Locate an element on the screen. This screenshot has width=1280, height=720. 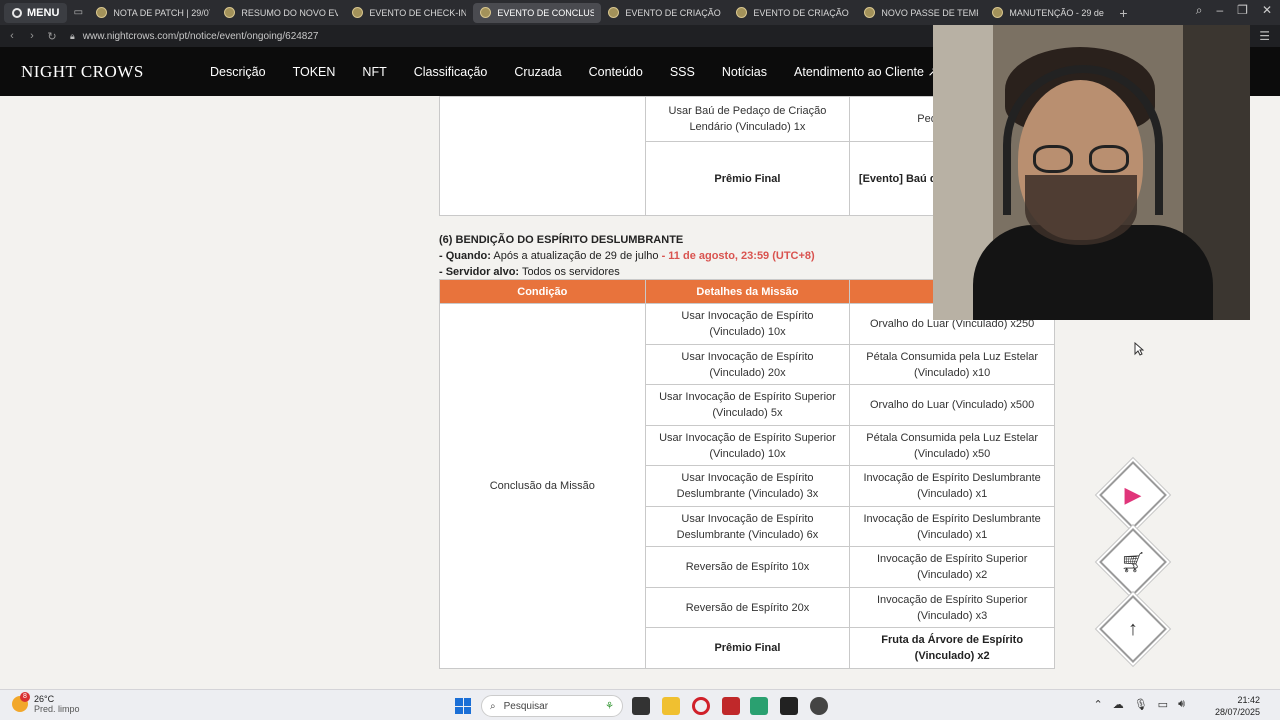
taskbar-clock: 21:42 28/07/2025 is located at coordinates (1237, 706).